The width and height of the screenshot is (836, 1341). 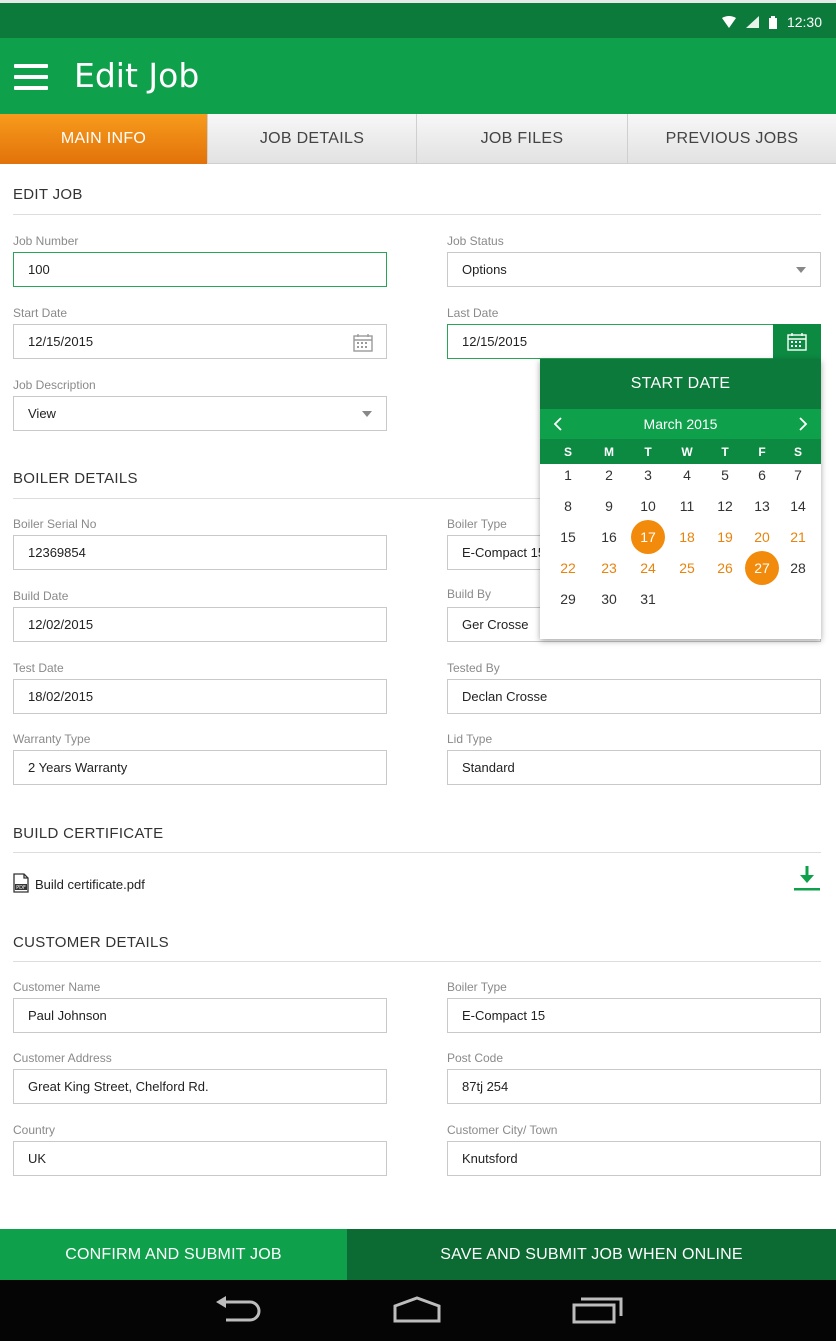 I want to click on build-date-value: 12/02/2015, so click(x=61, y=624).